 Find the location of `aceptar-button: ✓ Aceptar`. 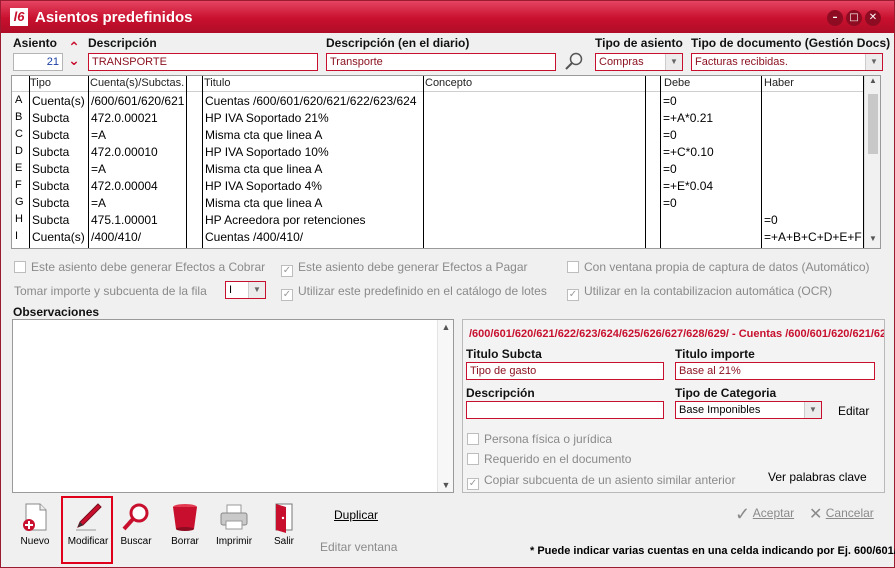

aceptar-button: ✓ Aceptar is located at coordinates (764, 514).